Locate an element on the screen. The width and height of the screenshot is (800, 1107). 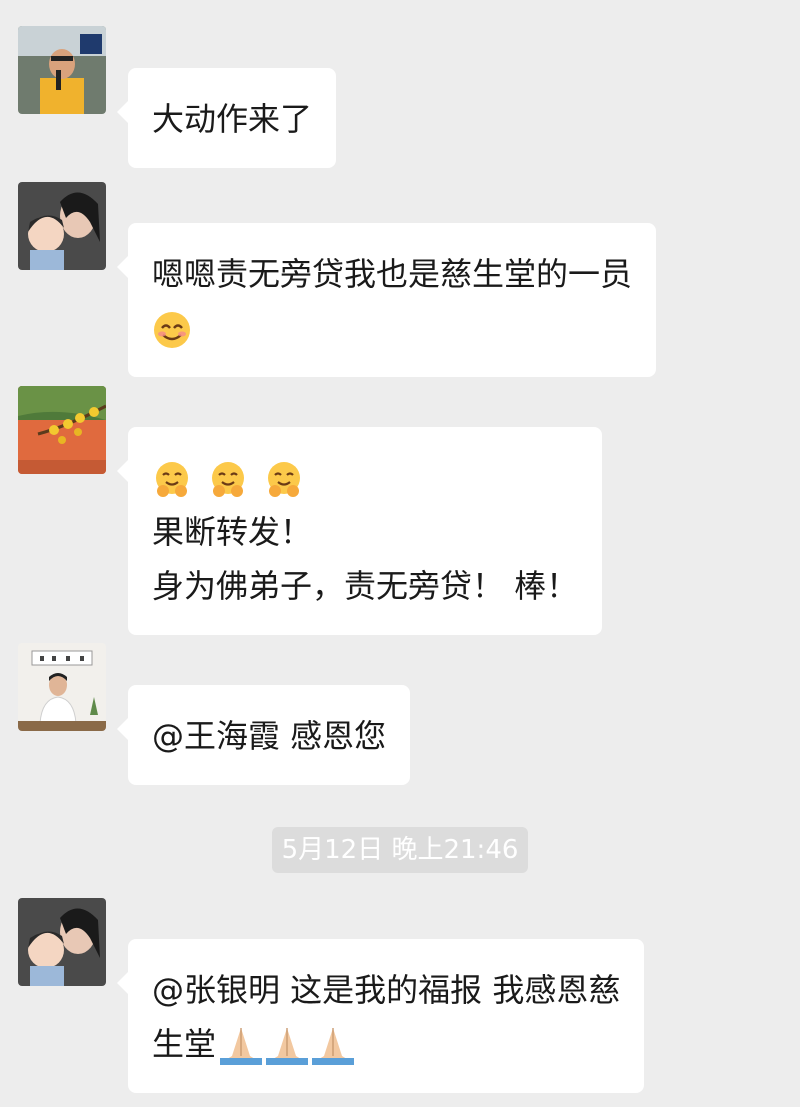
timestamp-divider: 5月12日 晚上21:46 is located at coordinates (400, 850).